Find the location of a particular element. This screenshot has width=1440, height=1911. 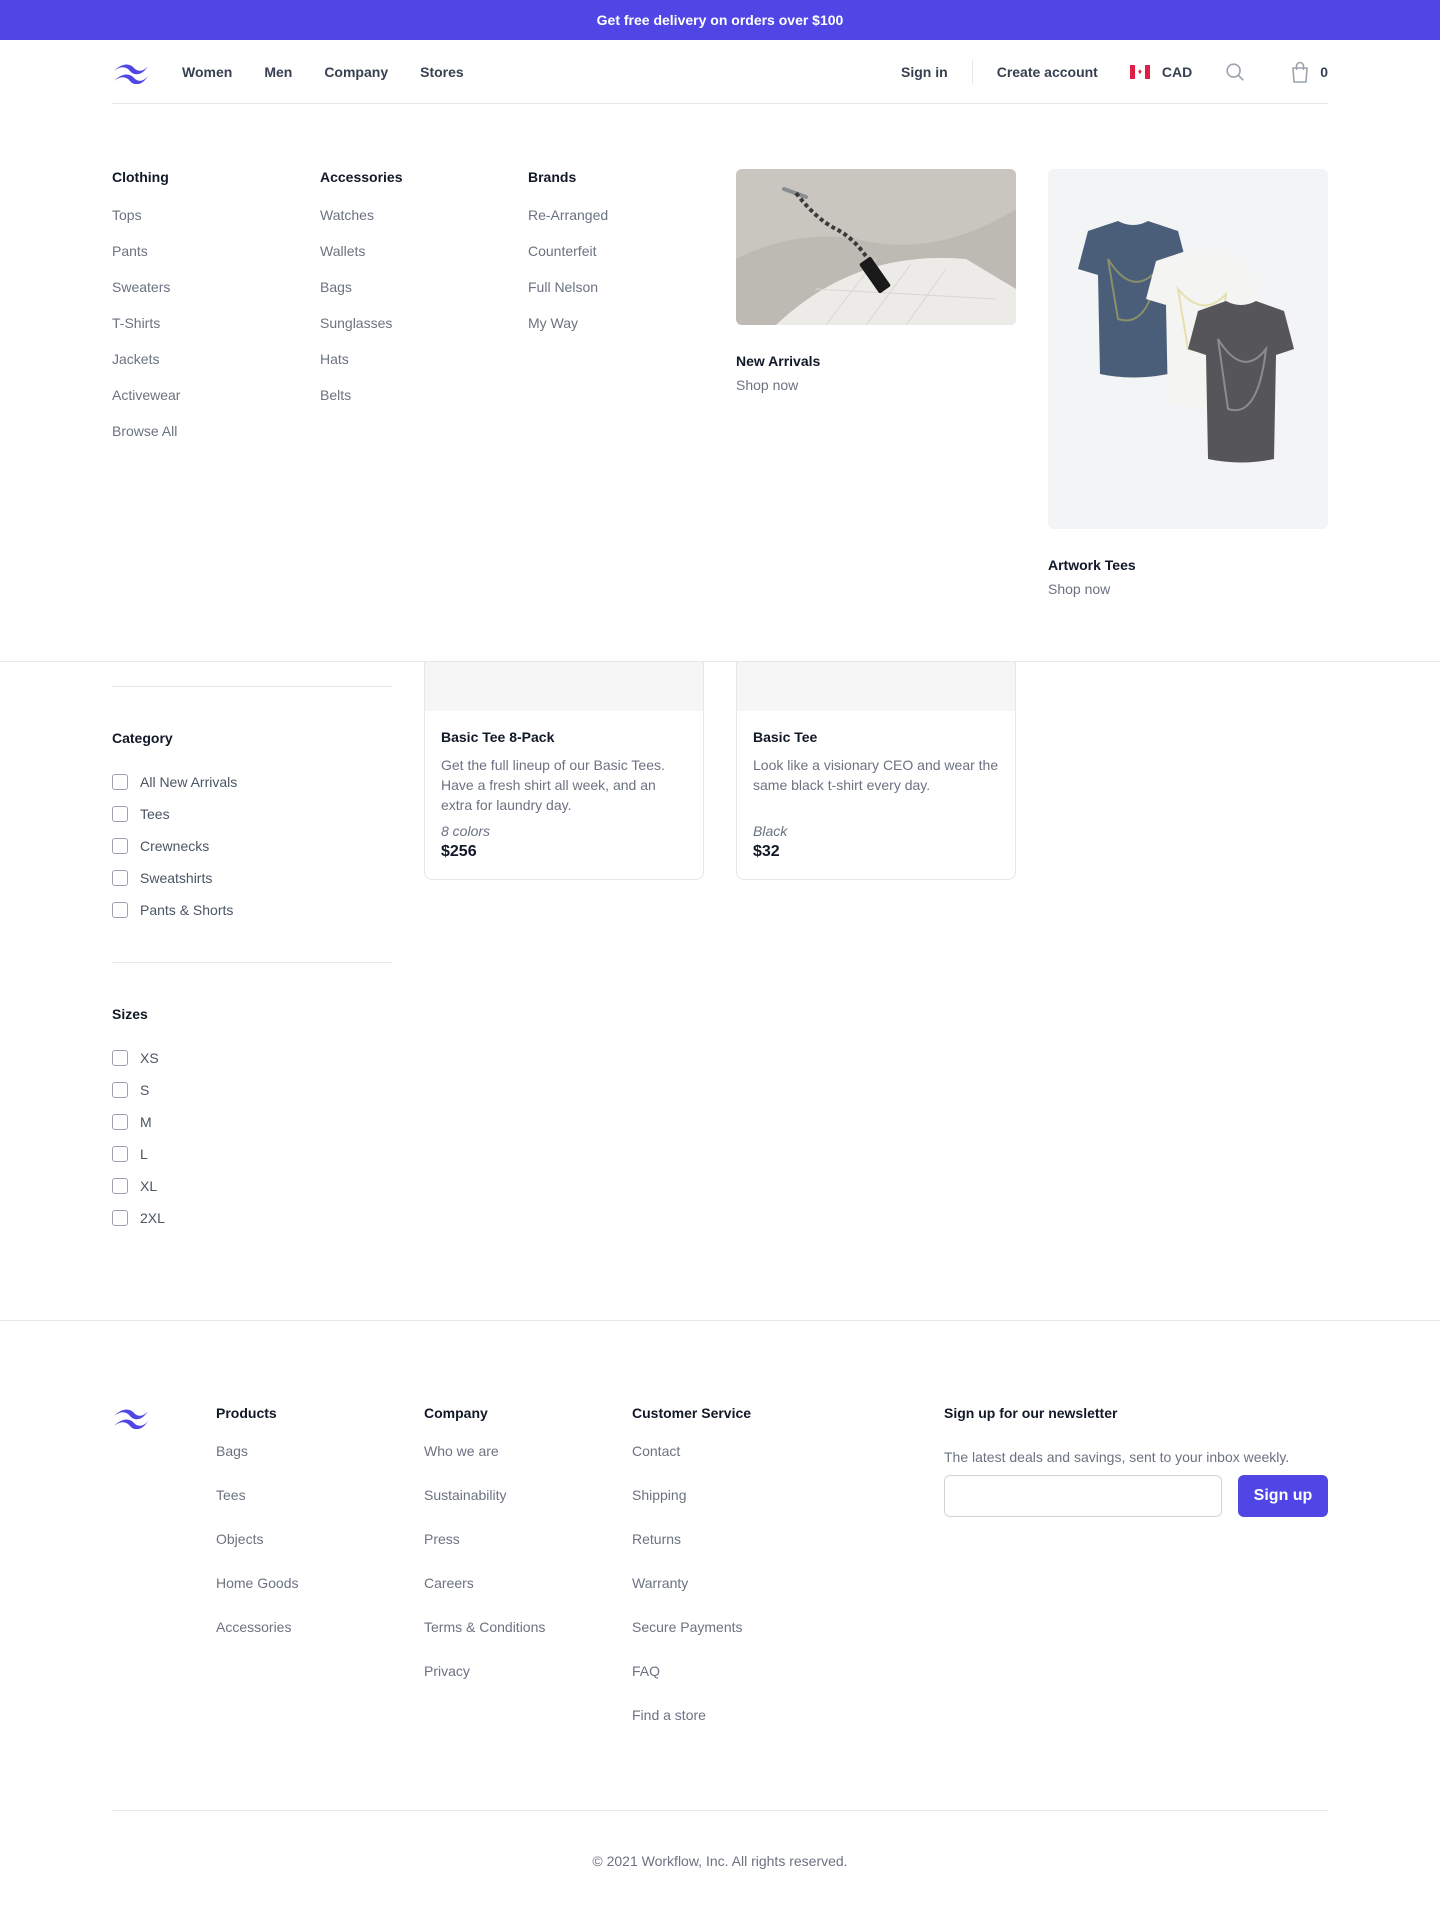

flyout-link: Counterfeit is located at coordinates (568, 261).